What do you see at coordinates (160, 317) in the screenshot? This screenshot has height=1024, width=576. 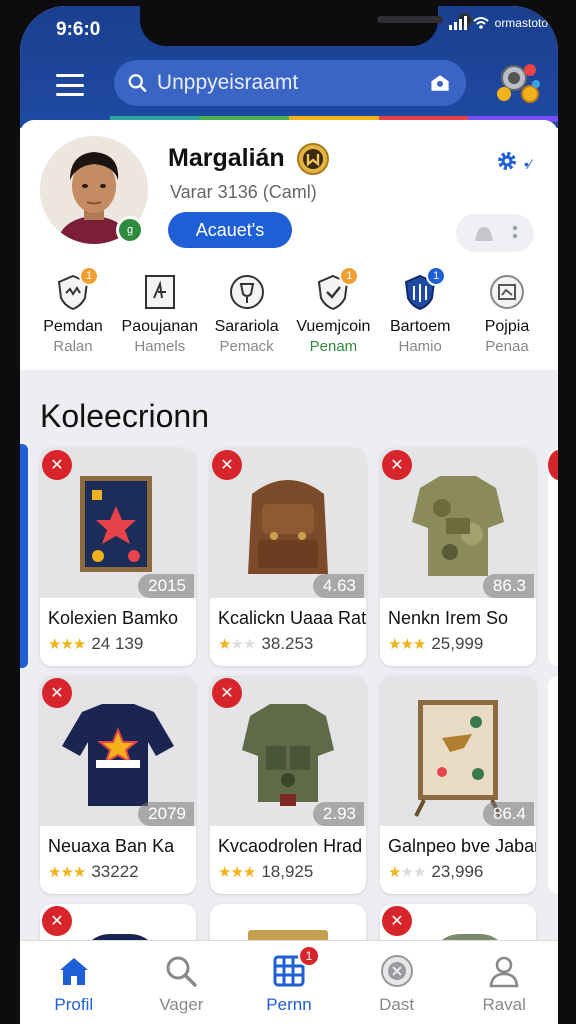 I see `stat-item-1: Paoujanan Hamels` at bounding box center [160, 317].